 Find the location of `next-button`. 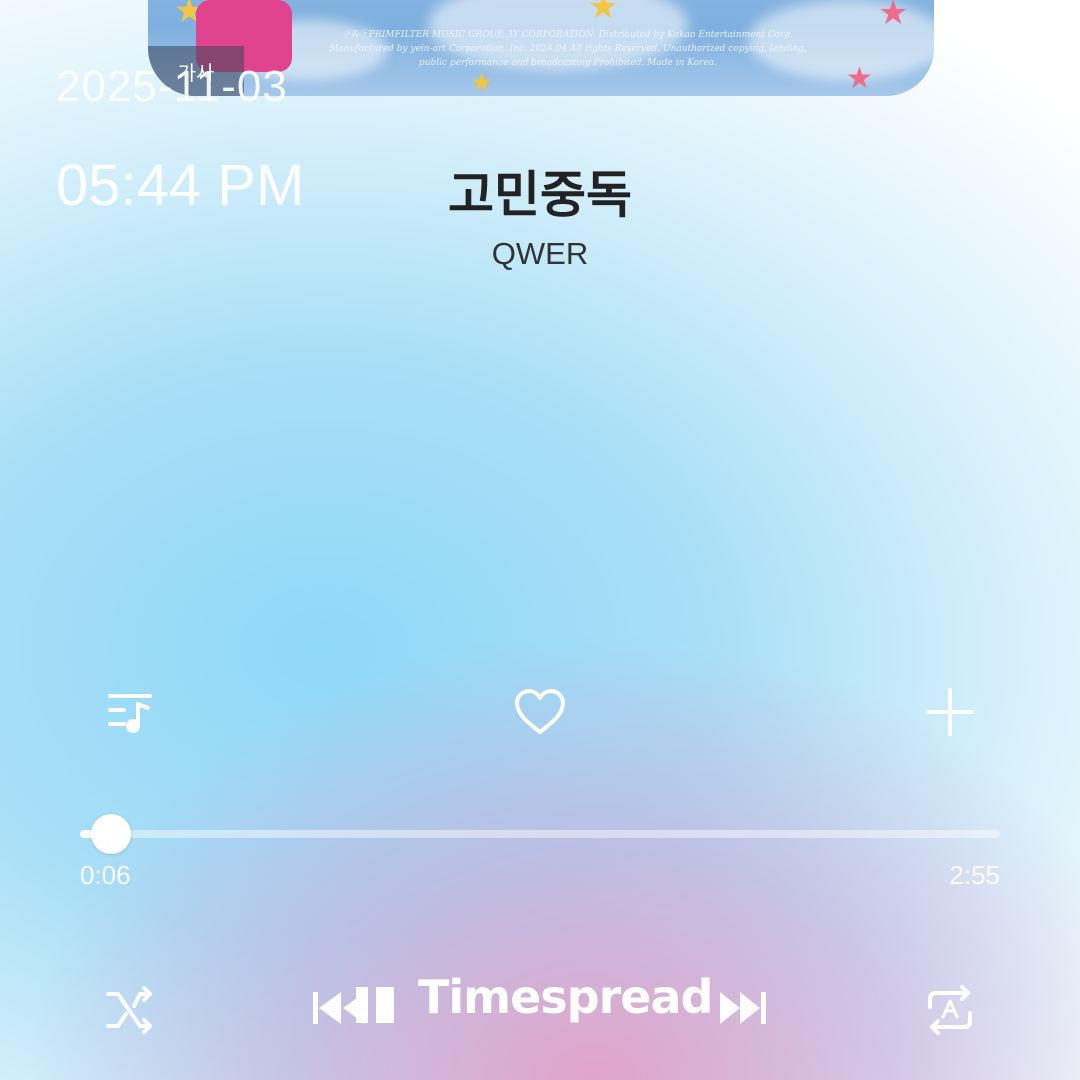

next-button is located at coordinates (744, 1008).